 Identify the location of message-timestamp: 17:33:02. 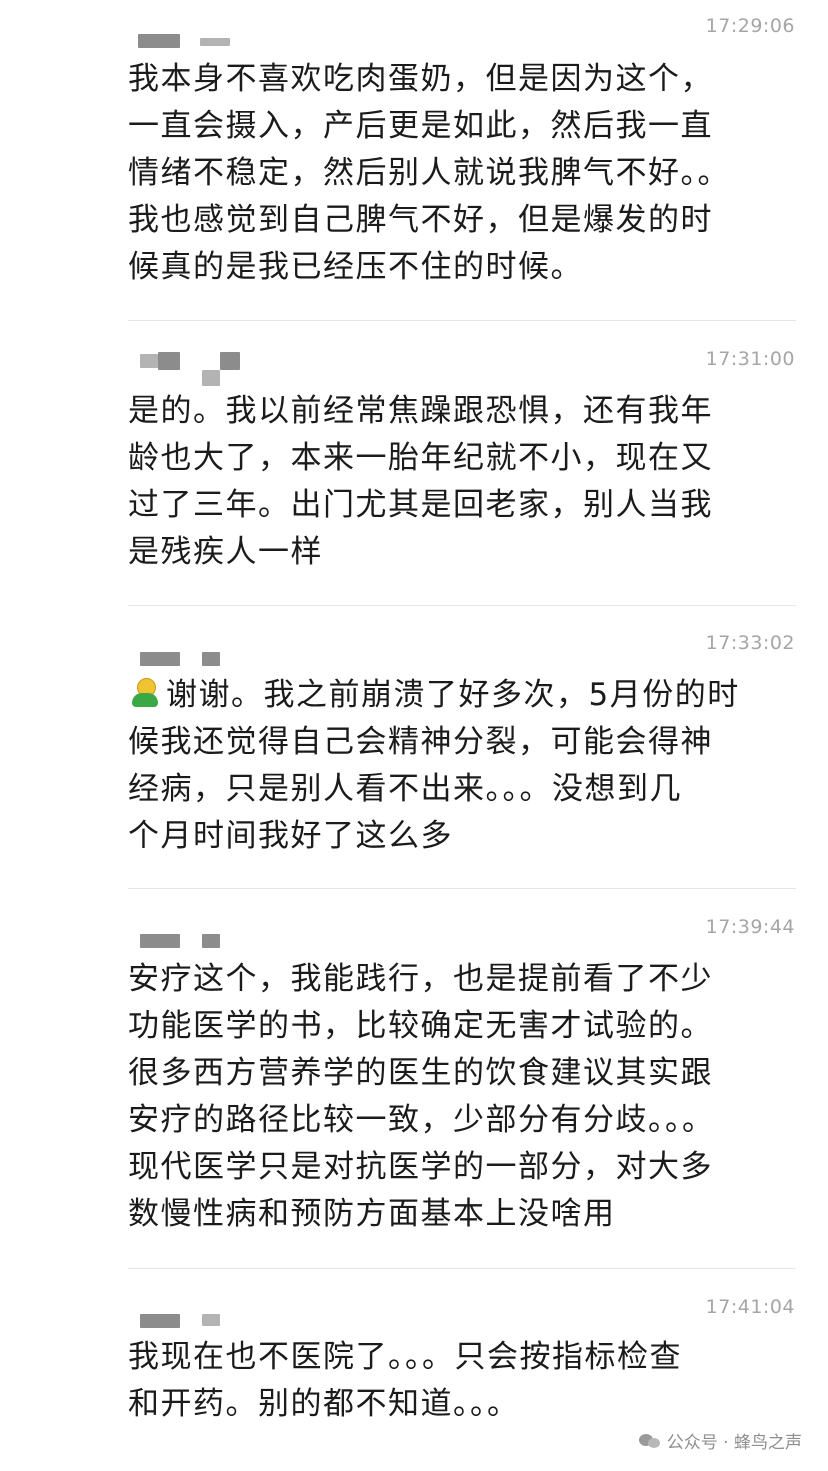
(750, 643).